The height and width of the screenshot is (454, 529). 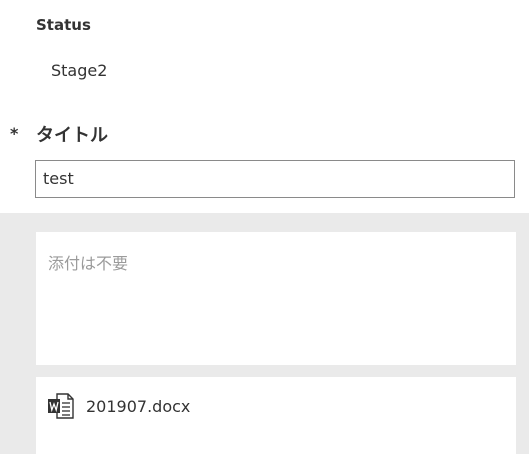 What do you see at coordinates (61, 406) in the screenshot?
I see `word-document-icon` at bounding box center [61, 406].